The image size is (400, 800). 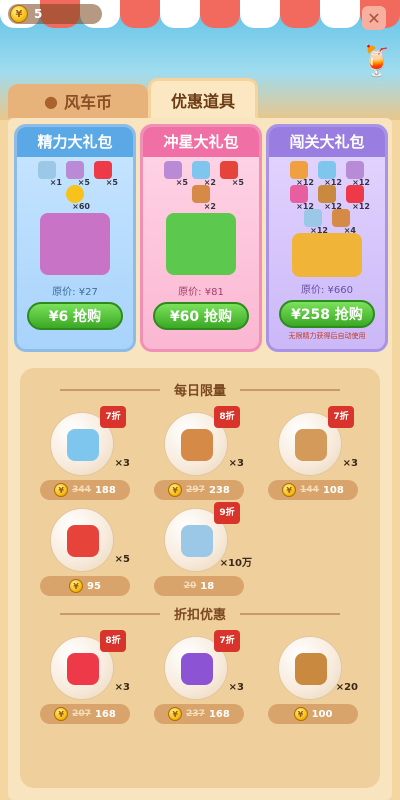 I want to click on tab-discount-items: 优惠道具, so click(x=203, y=98).